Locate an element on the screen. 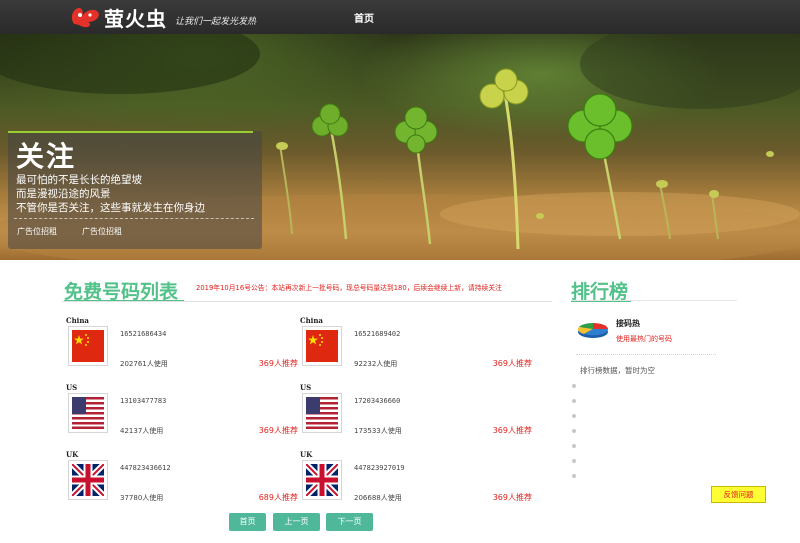  caption-line-2: 而是漫视沿途的风景 is located at coordinates (63, 194).